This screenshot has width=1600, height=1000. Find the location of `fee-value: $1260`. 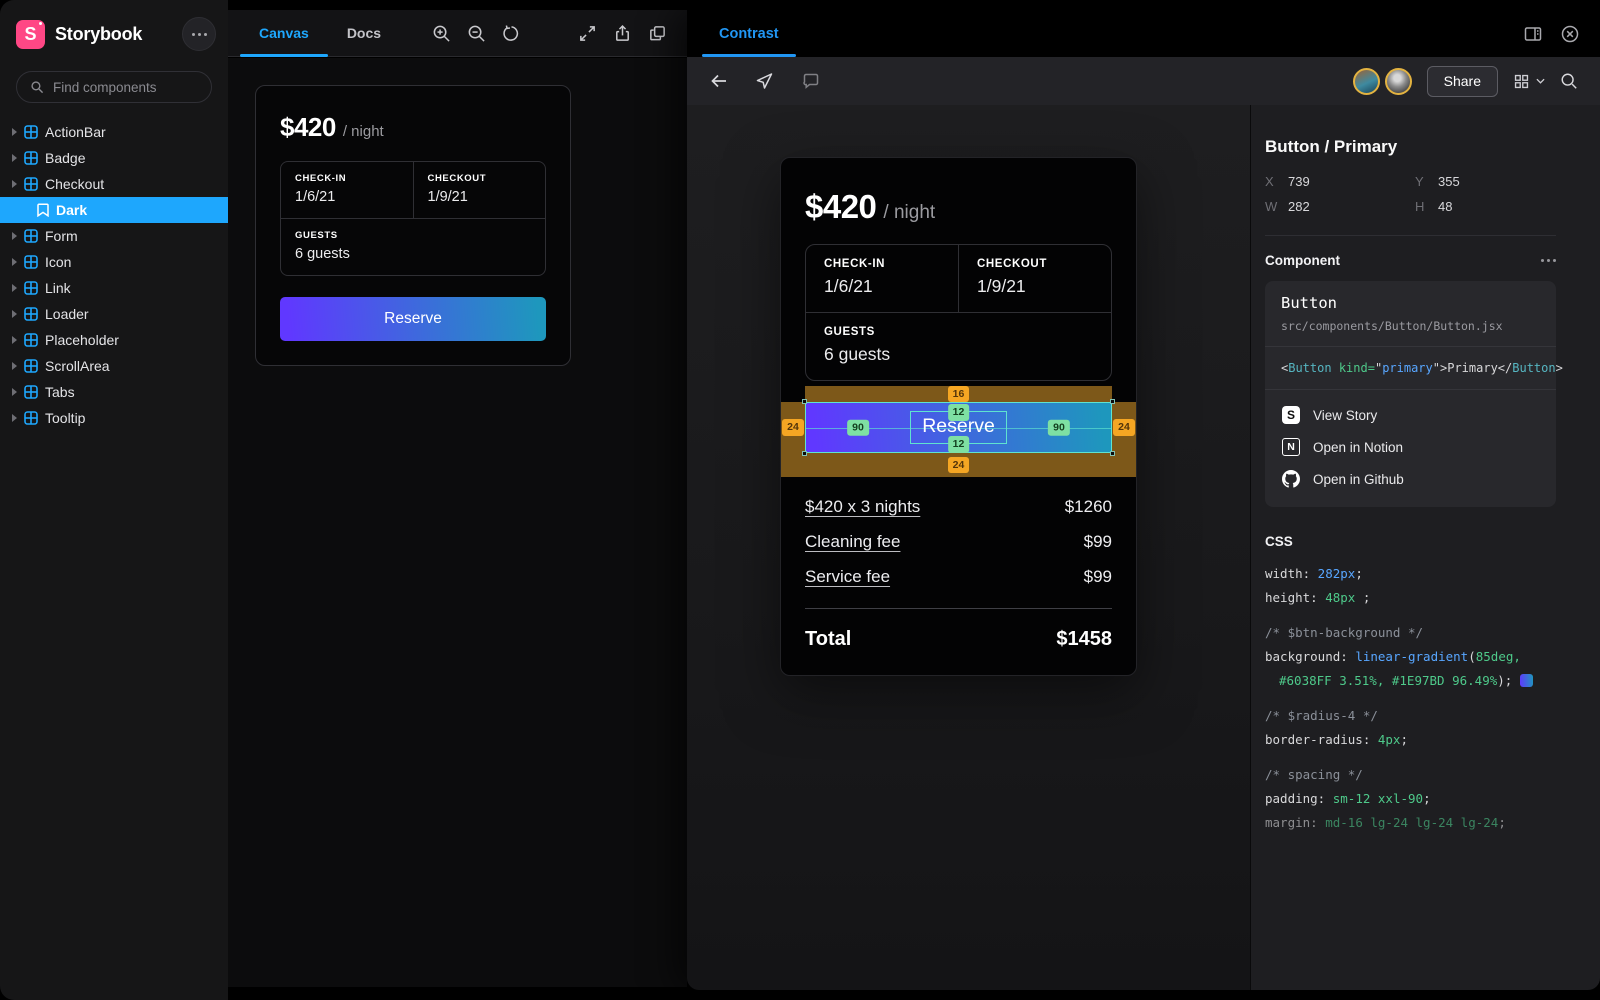

fee-value: $1260 is located at coordinates (1088, 506).